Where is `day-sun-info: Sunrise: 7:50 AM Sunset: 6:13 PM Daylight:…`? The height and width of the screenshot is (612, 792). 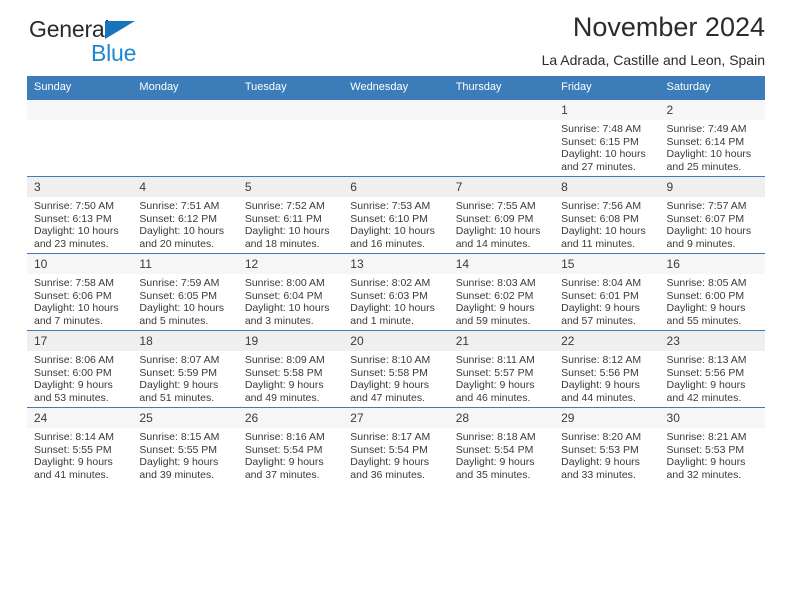 day-sun-info: Sunrise: 7:50 AM Sunset: 6:13 PM Daylight:… is located at coordinates (79, 223).